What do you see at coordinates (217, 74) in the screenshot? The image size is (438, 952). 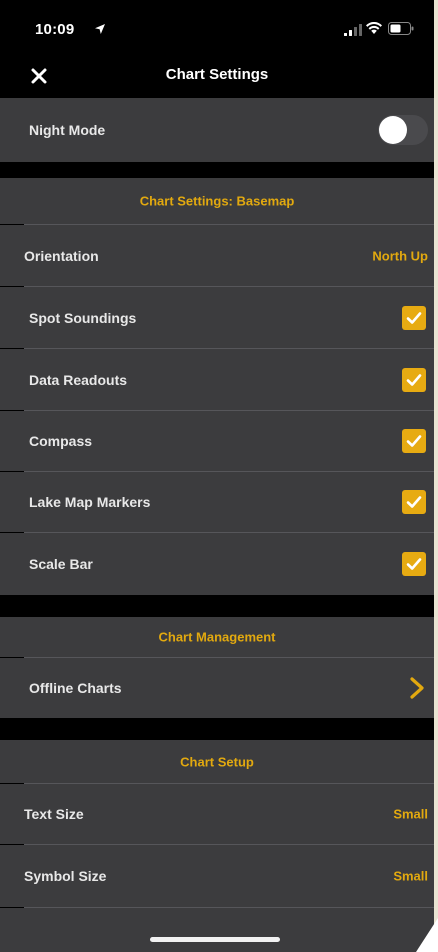 I see `page-title: Chart Settings` at bounding box center [217, 74].